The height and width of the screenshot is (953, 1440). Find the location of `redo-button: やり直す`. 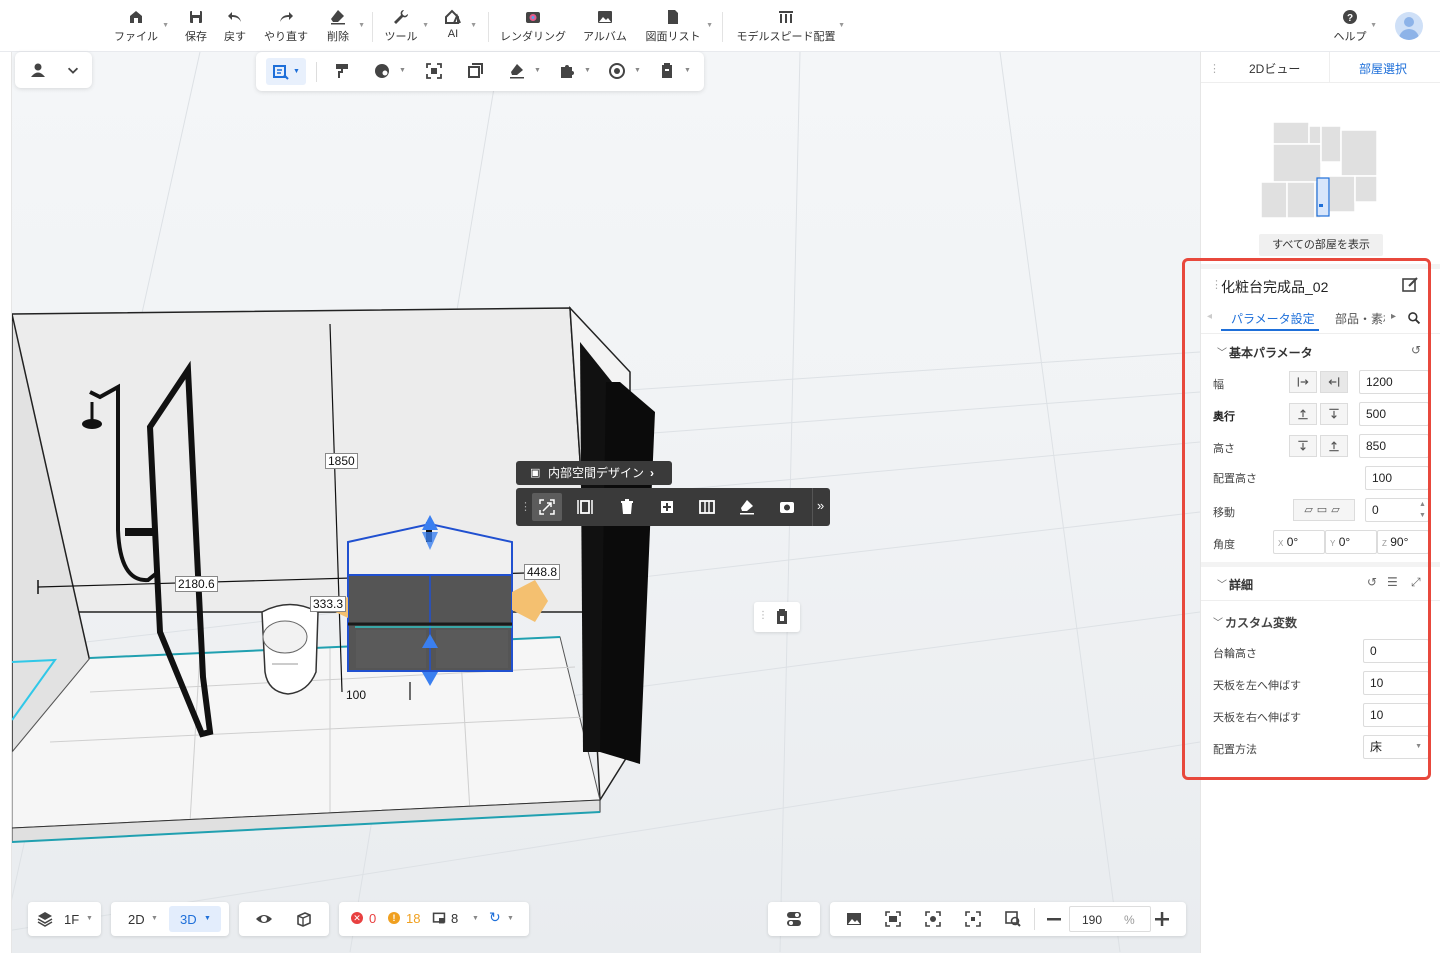

redo-button: やり直す is located at coordinates (286, 27).